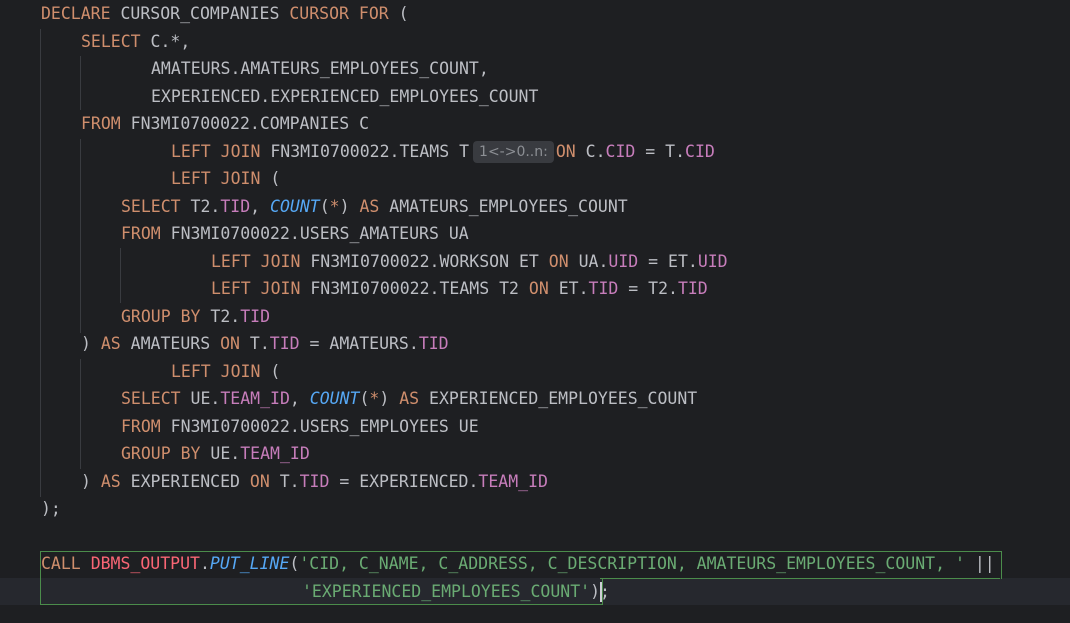 This screenshot has height=623, width=1070. Describe the element at coordinates (359, 343) in the screenshot. I see `identifier: = AMATEURS.` at that location.